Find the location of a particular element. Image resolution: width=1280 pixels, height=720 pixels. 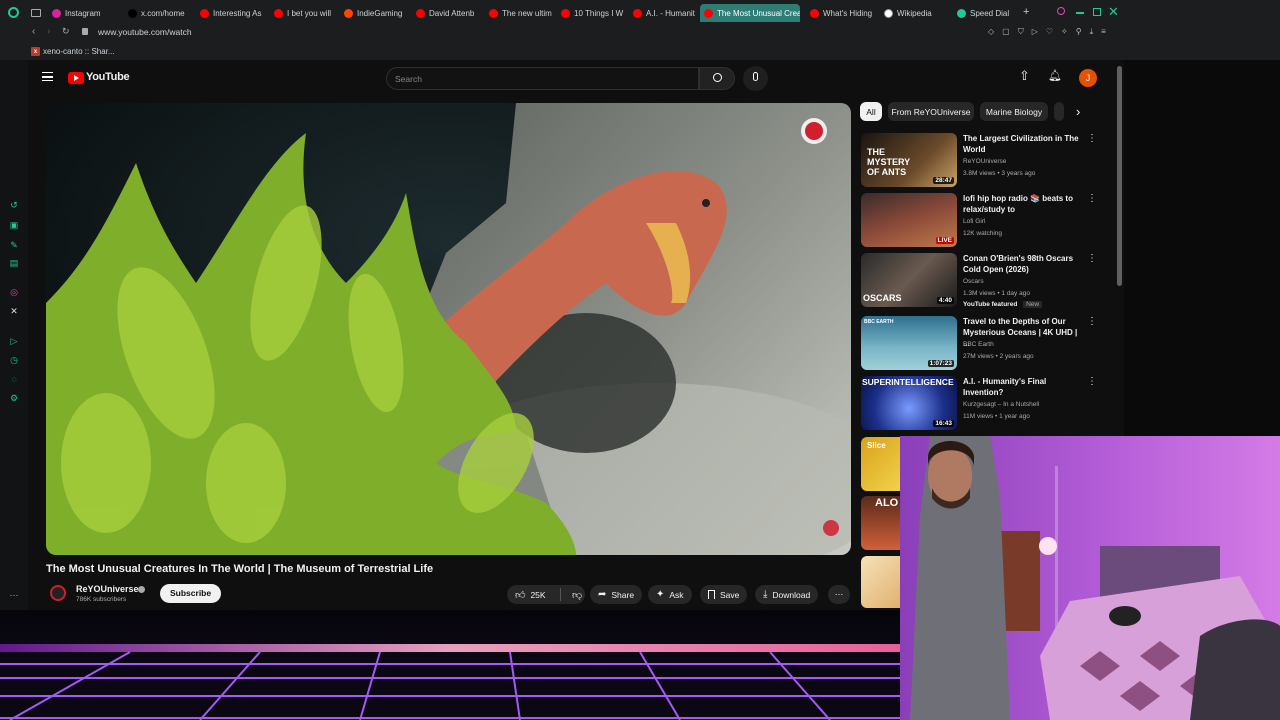

channel-name: ReYOUniverse is located at coordinates (107, 589).